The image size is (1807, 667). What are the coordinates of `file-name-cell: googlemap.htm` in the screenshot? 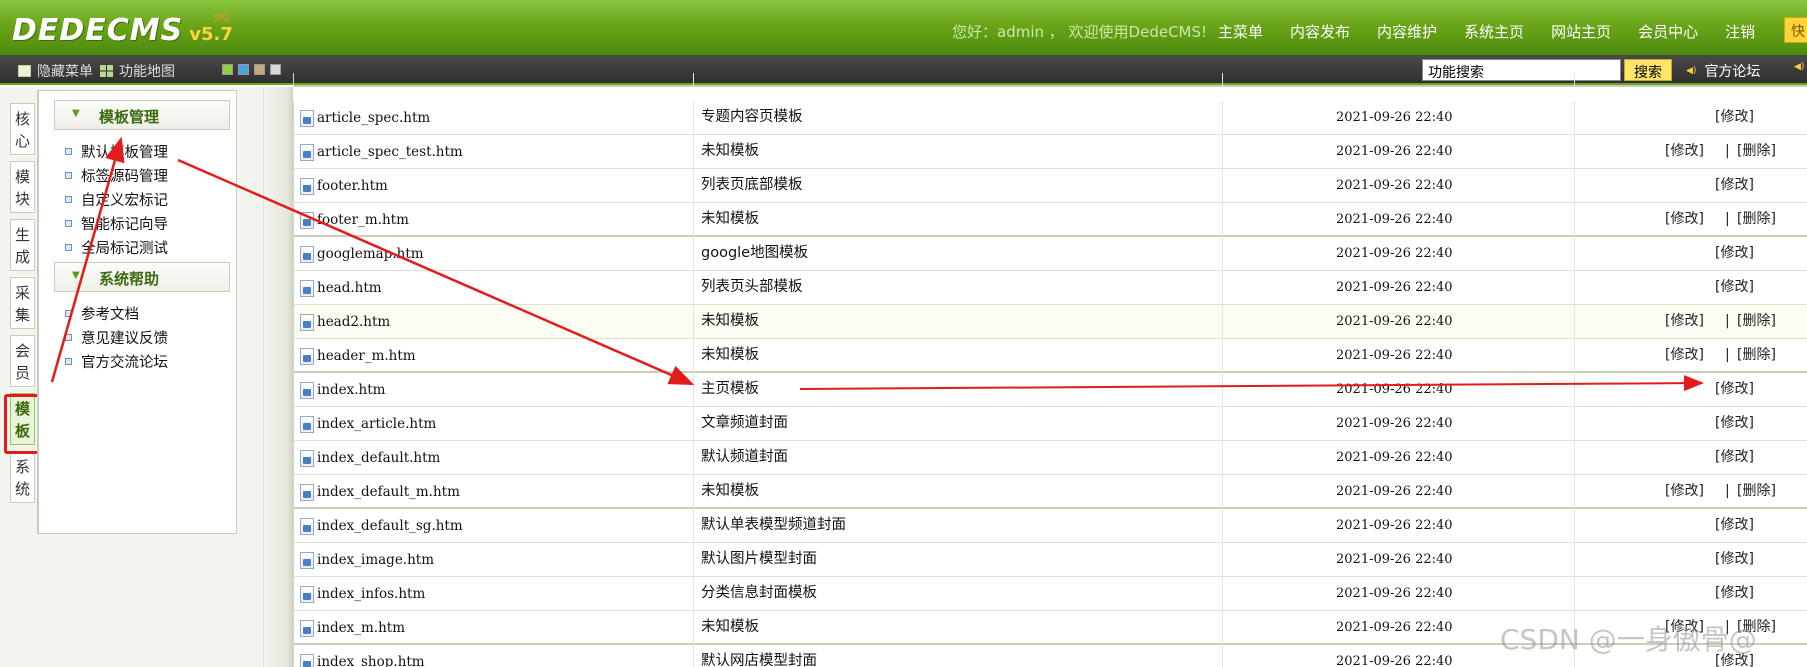 It's located at (493, 254).